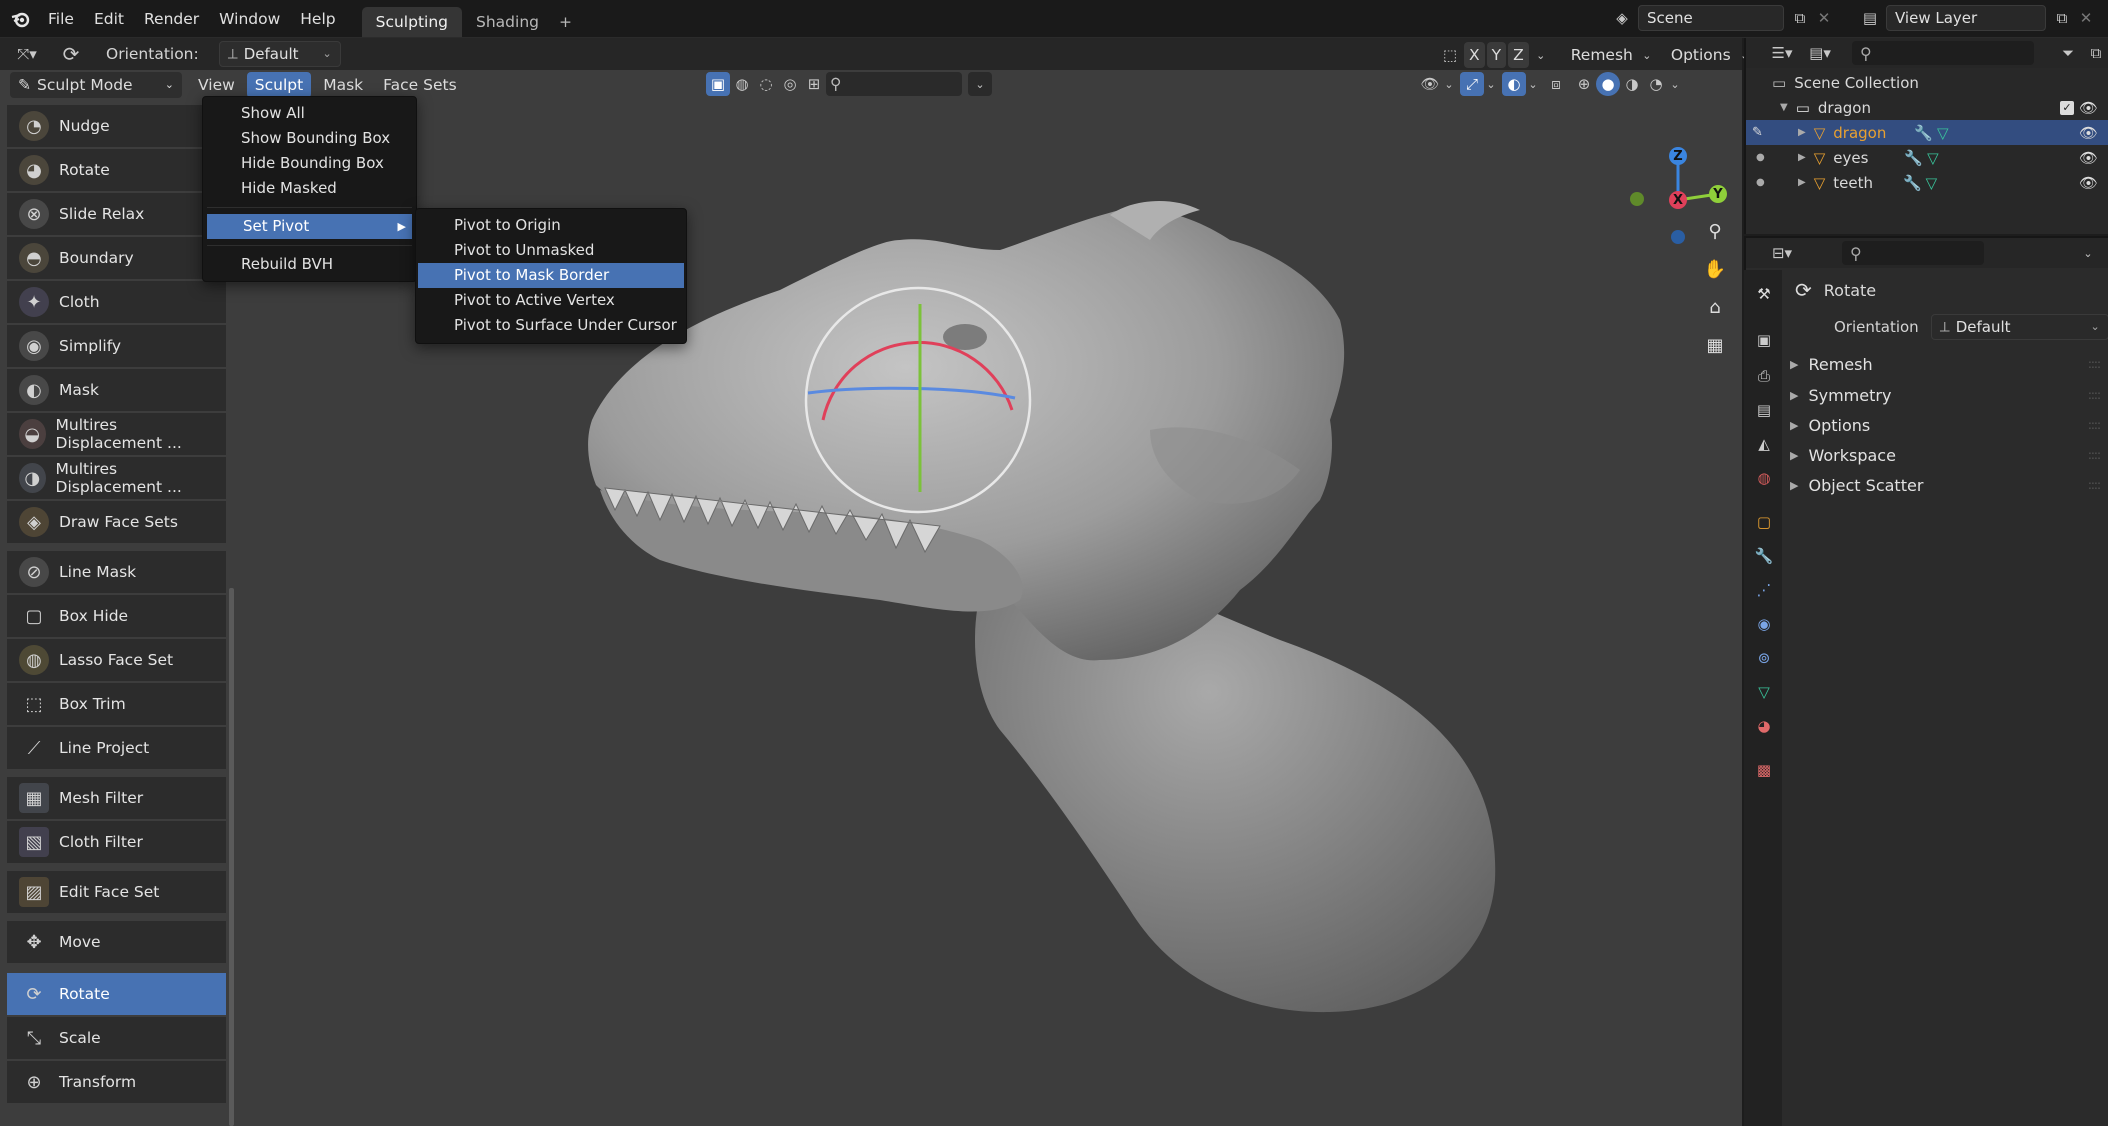 This screenshot has height=1126, width=2108. I want to click on stroke-select-icon: ⊞, so click(814, 84).